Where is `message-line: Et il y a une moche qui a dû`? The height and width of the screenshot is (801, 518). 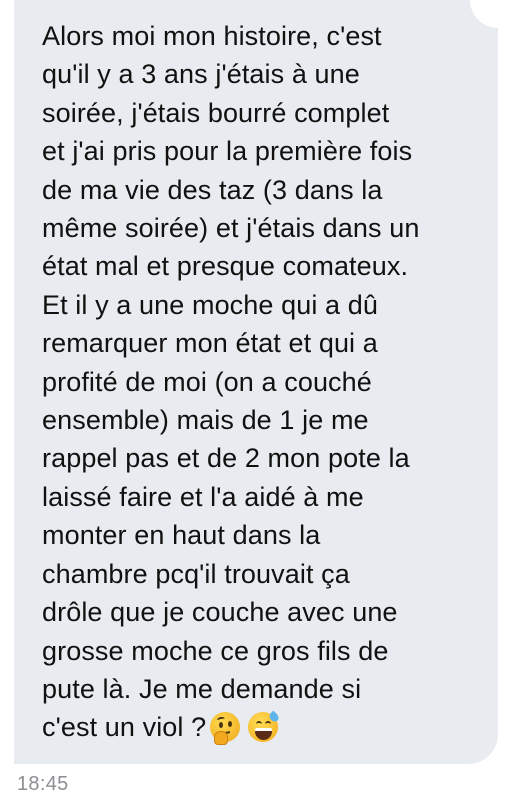 message-line: Et il y a une moche qui a dû is located at coordinates (210, 304).